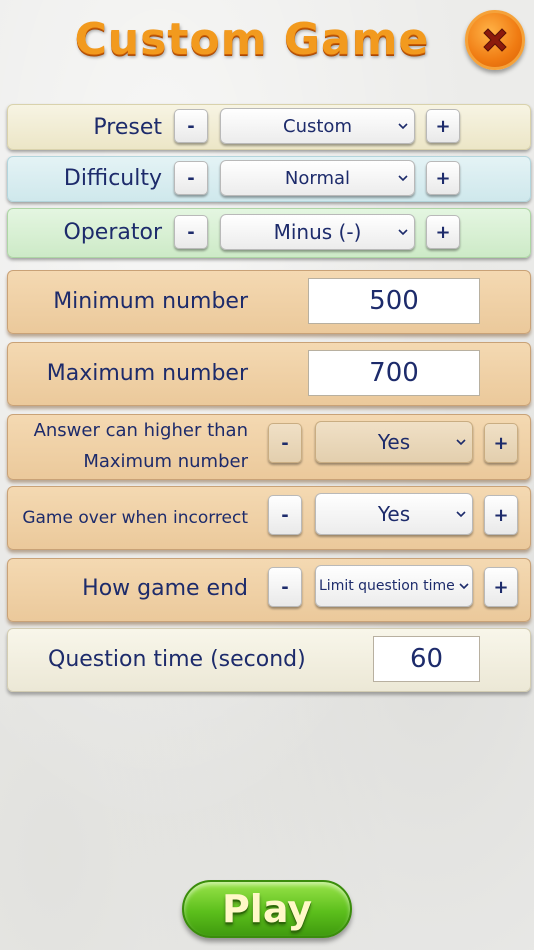 This screenshot has width=534, height=950. Describe the element at coordinates (285, 587) in the screenshot. I see `how-game-end-minus-button: -` at that location.